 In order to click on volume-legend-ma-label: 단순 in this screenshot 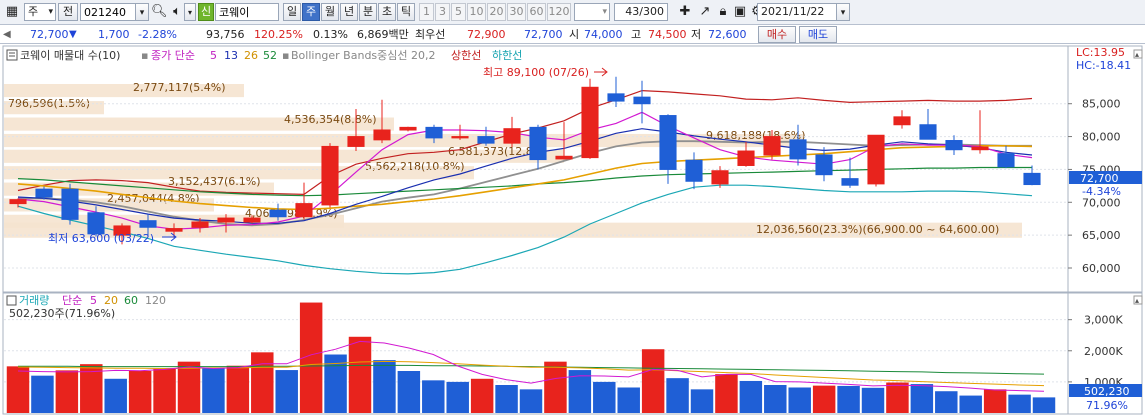, I will do `click(72, 300)`.